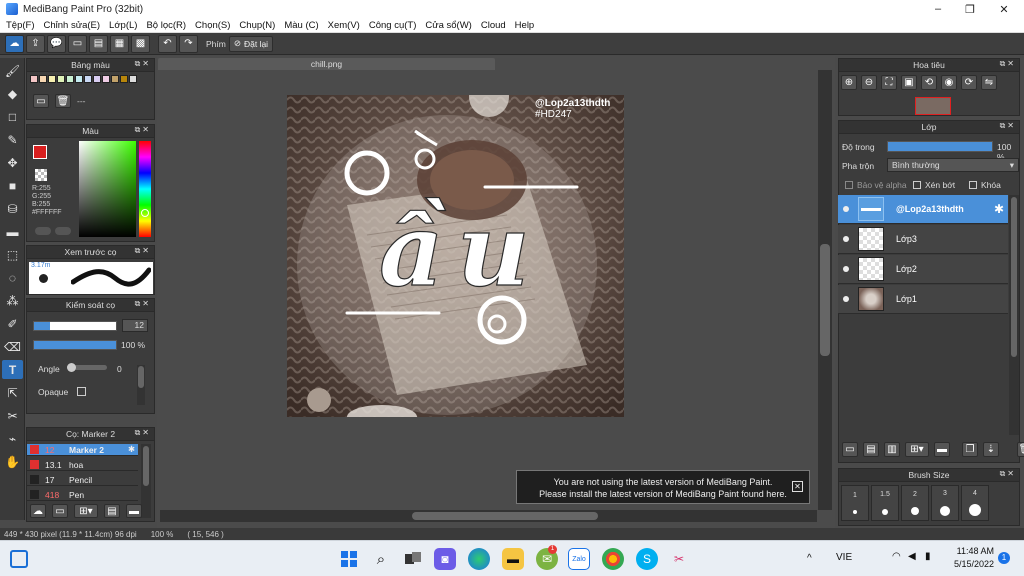 This screenshot has height=576, width=1024. What do you see at coordinates (12, 116) in the screenshot?
I see `shape-tool-icon: □` at bounding box center [12, 116].